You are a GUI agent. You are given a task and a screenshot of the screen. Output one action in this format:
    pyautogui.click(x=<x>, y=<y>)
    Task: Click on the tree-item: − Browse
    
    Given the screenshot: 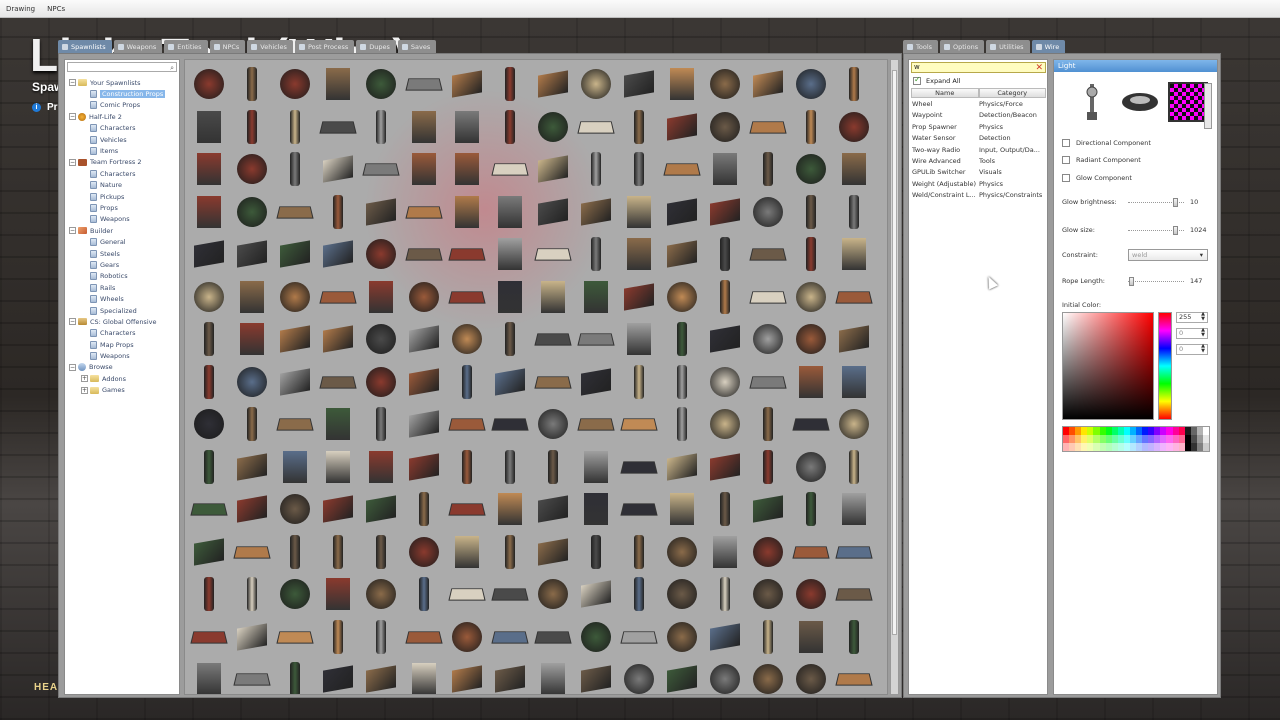 What is the action you would take?
    pyautogui.click(x=123, y=367)
    